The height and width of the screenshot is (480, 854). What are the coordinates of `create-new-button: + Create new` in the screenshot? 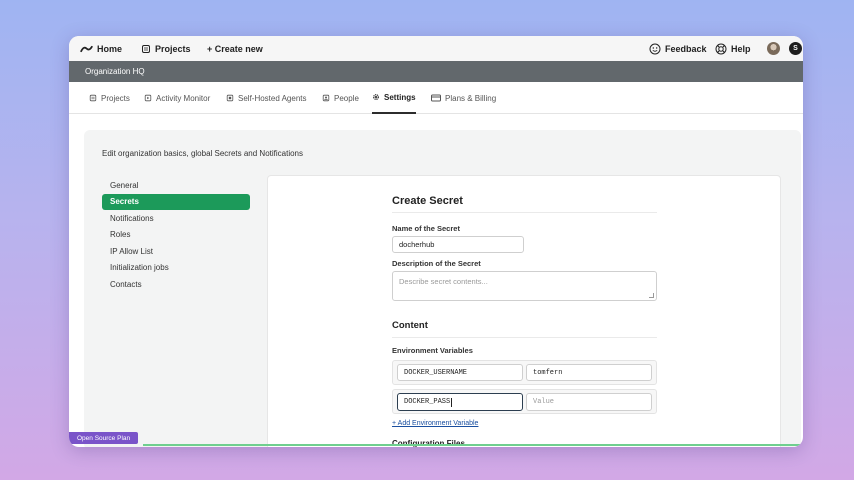 It's located at (235, 48).